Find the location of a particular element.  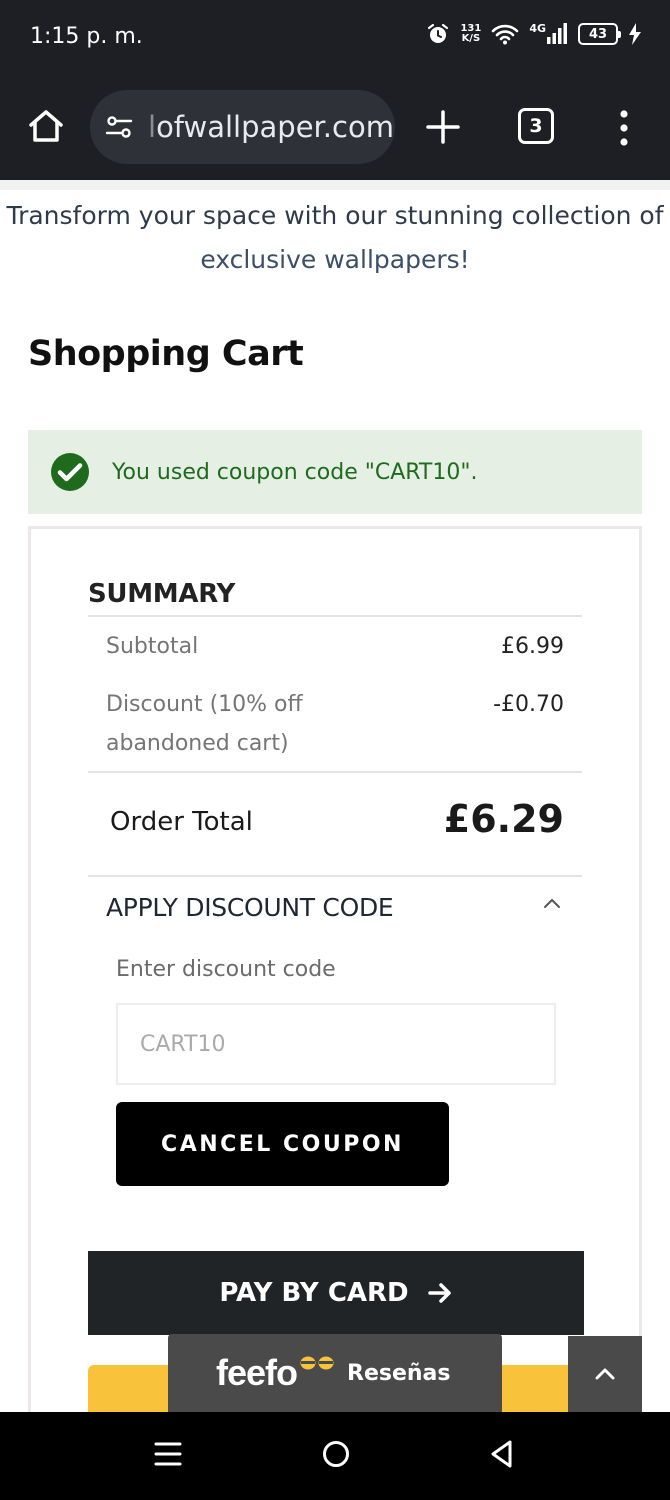

subtotal-value: £6.99 is located at coordinates (532, 646).